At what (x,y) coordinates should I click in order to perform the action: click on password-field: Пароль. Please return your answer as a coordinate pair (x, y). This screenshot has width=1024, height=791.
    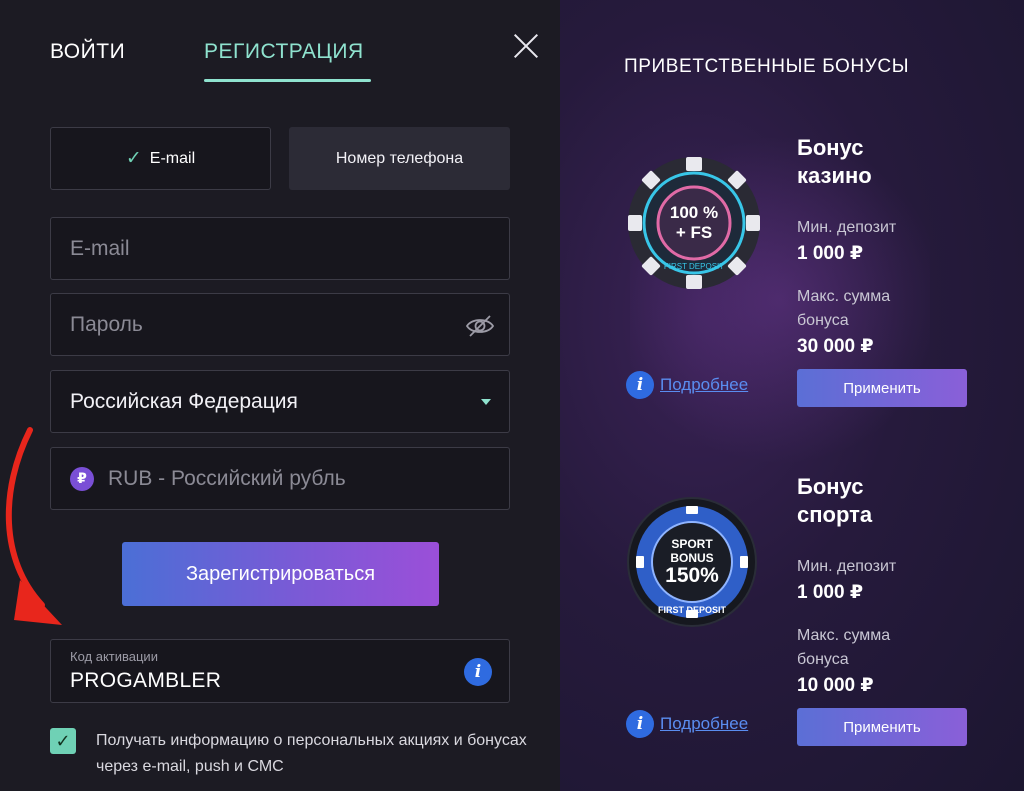
    Looking at the image, I should click on (280, 324).